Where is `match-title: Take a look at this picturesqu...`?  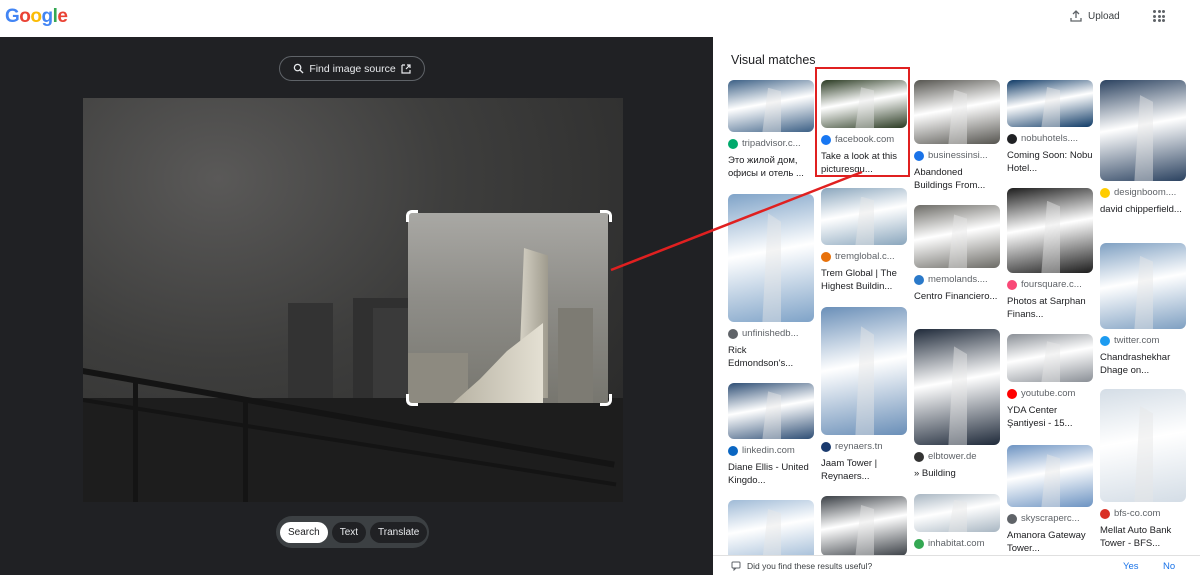 match-title: Take a look at this picturesqu... is located at coordinates (864, 163).